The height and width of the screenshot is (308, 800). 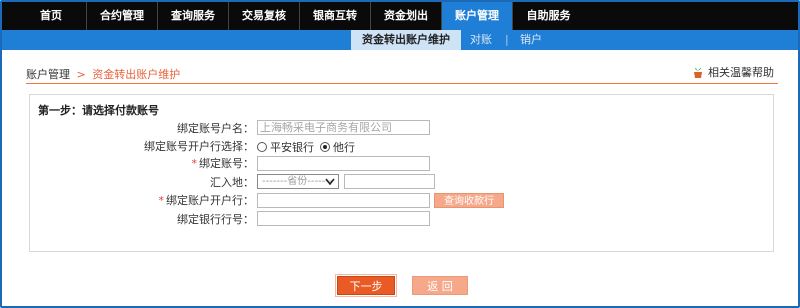 What do you see at coordinates (344, 147) in the screenshot?
I see `radio-other-bank-label: 他行` at bounding box center [344, 147].